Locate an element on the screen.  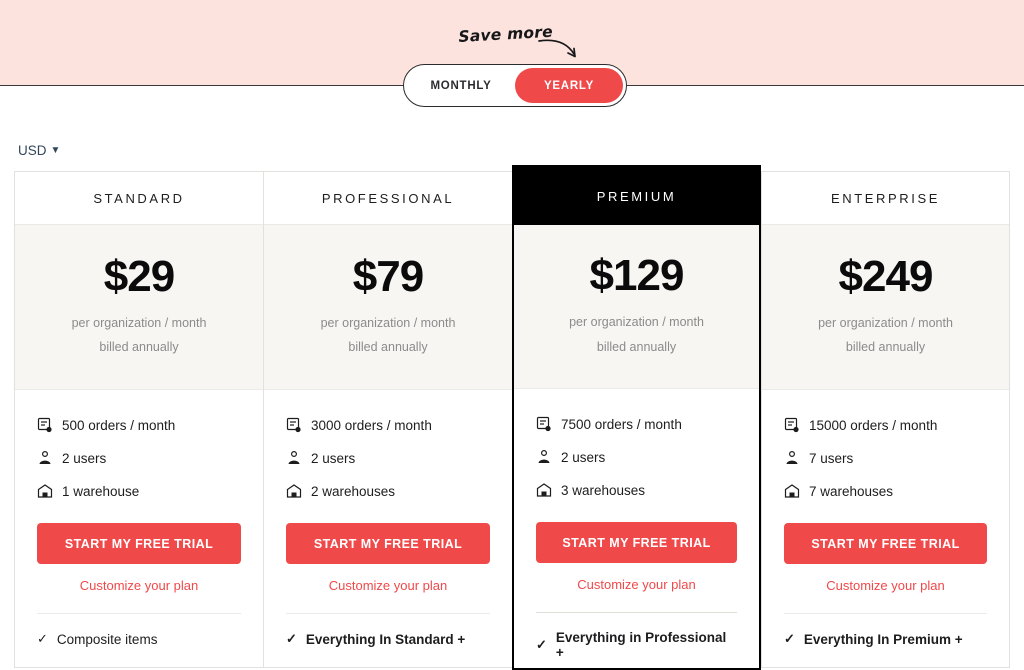
plan-feature-orders-label-standard: 500 orders / month is located at coordinates (119, 425).